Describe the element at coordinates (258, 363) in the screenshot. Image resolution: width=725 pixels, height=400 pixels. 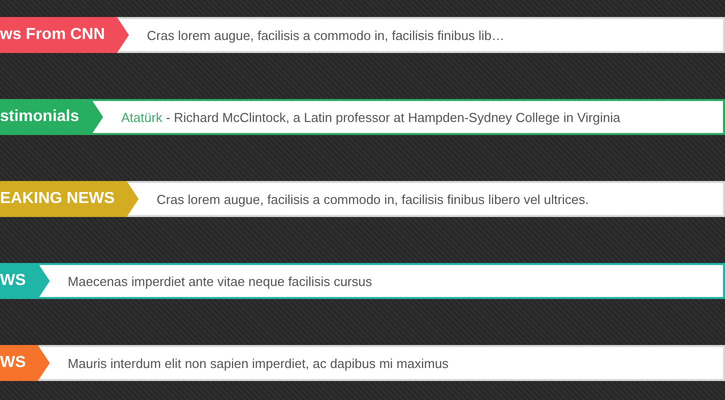
I see `ticker-text: Mauris interdum elit non sapien imperdiet, ac dapibus mi maximus` at that location.